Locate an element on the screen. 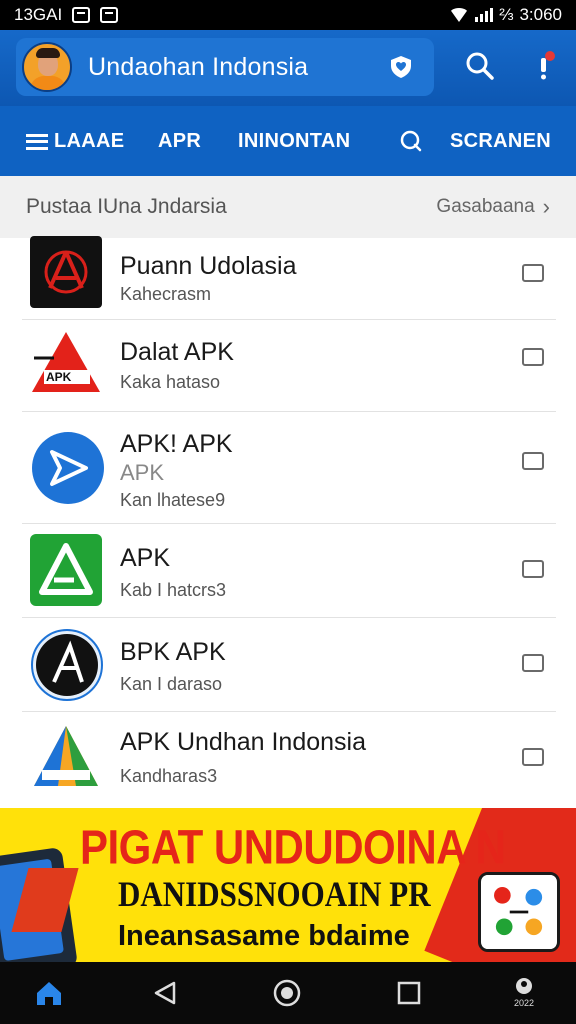 The height and width of the screenshot is (1024, 576). tab-search-icon is located at coordinates (411, 141).